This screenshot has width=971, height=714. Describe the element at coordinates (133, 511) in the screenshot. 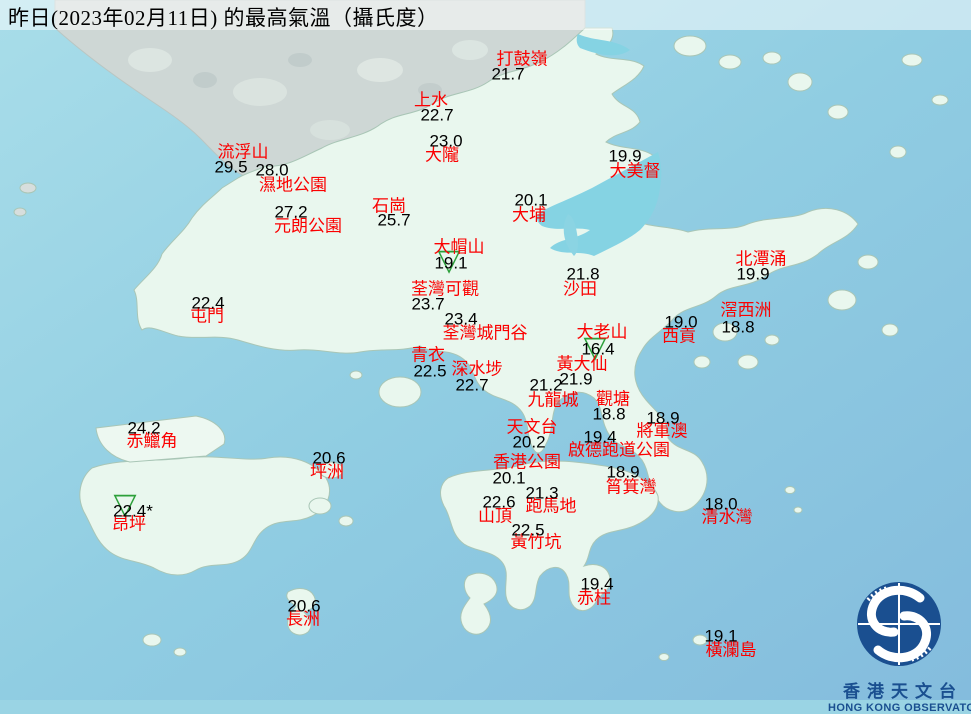

I see `station-value: 22.4*` at that location.